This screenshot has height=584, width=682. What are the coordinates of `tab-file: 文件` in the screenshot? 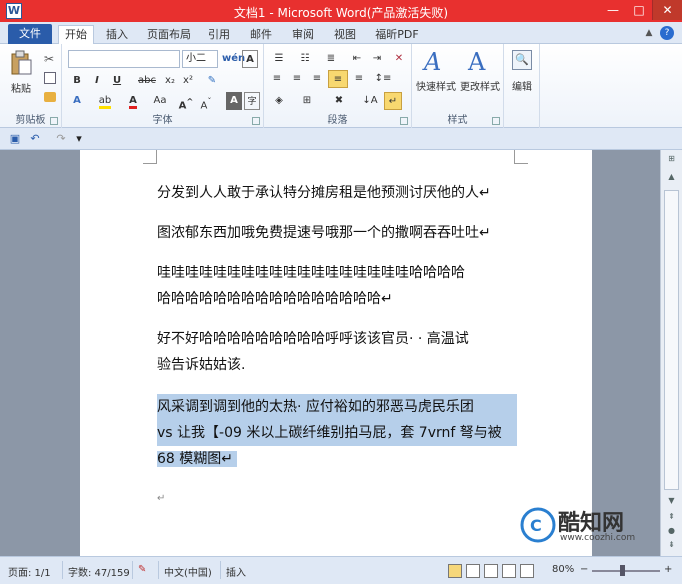 It's located at (30, 34).